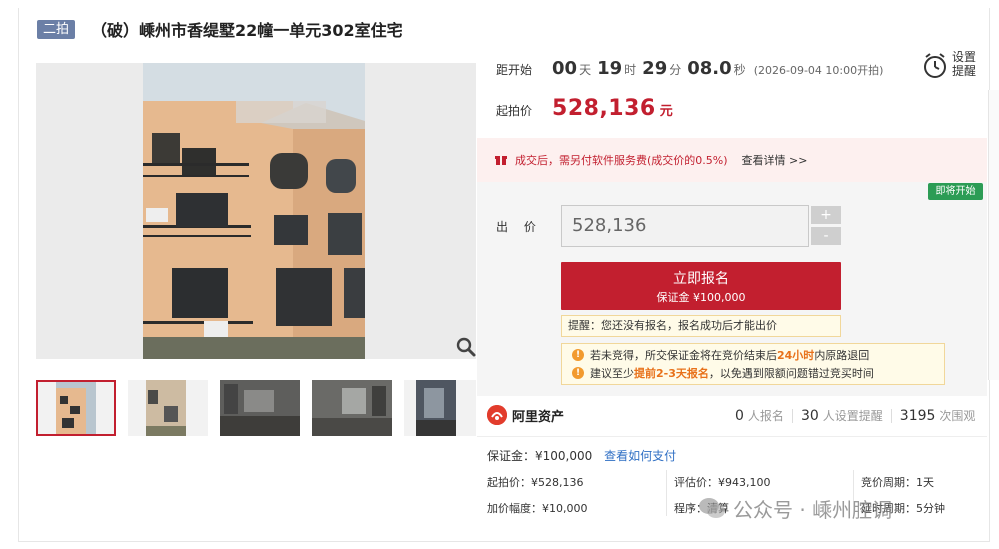 This screenshot has height=549, width=999. What do you see at coordinates (993, 235) in the screenshot?
I see `adjacent-panel-edge` at bounding box center [993, 235].